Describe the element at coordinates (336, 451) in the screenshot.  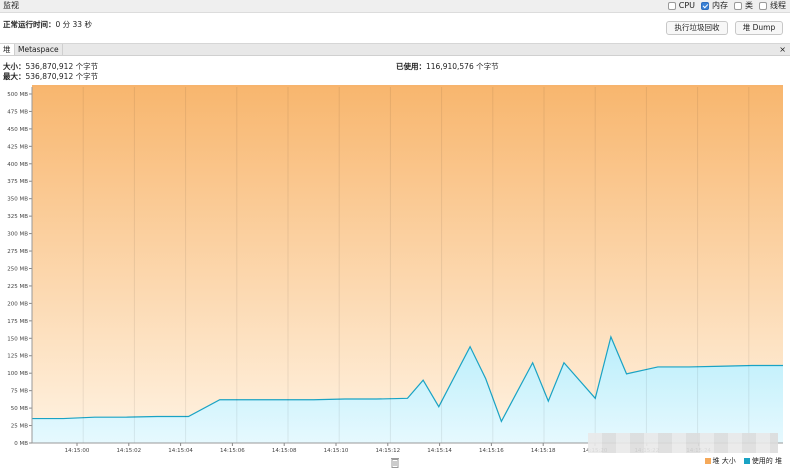
I see `x-tick-label: 14:15:10` at that location.